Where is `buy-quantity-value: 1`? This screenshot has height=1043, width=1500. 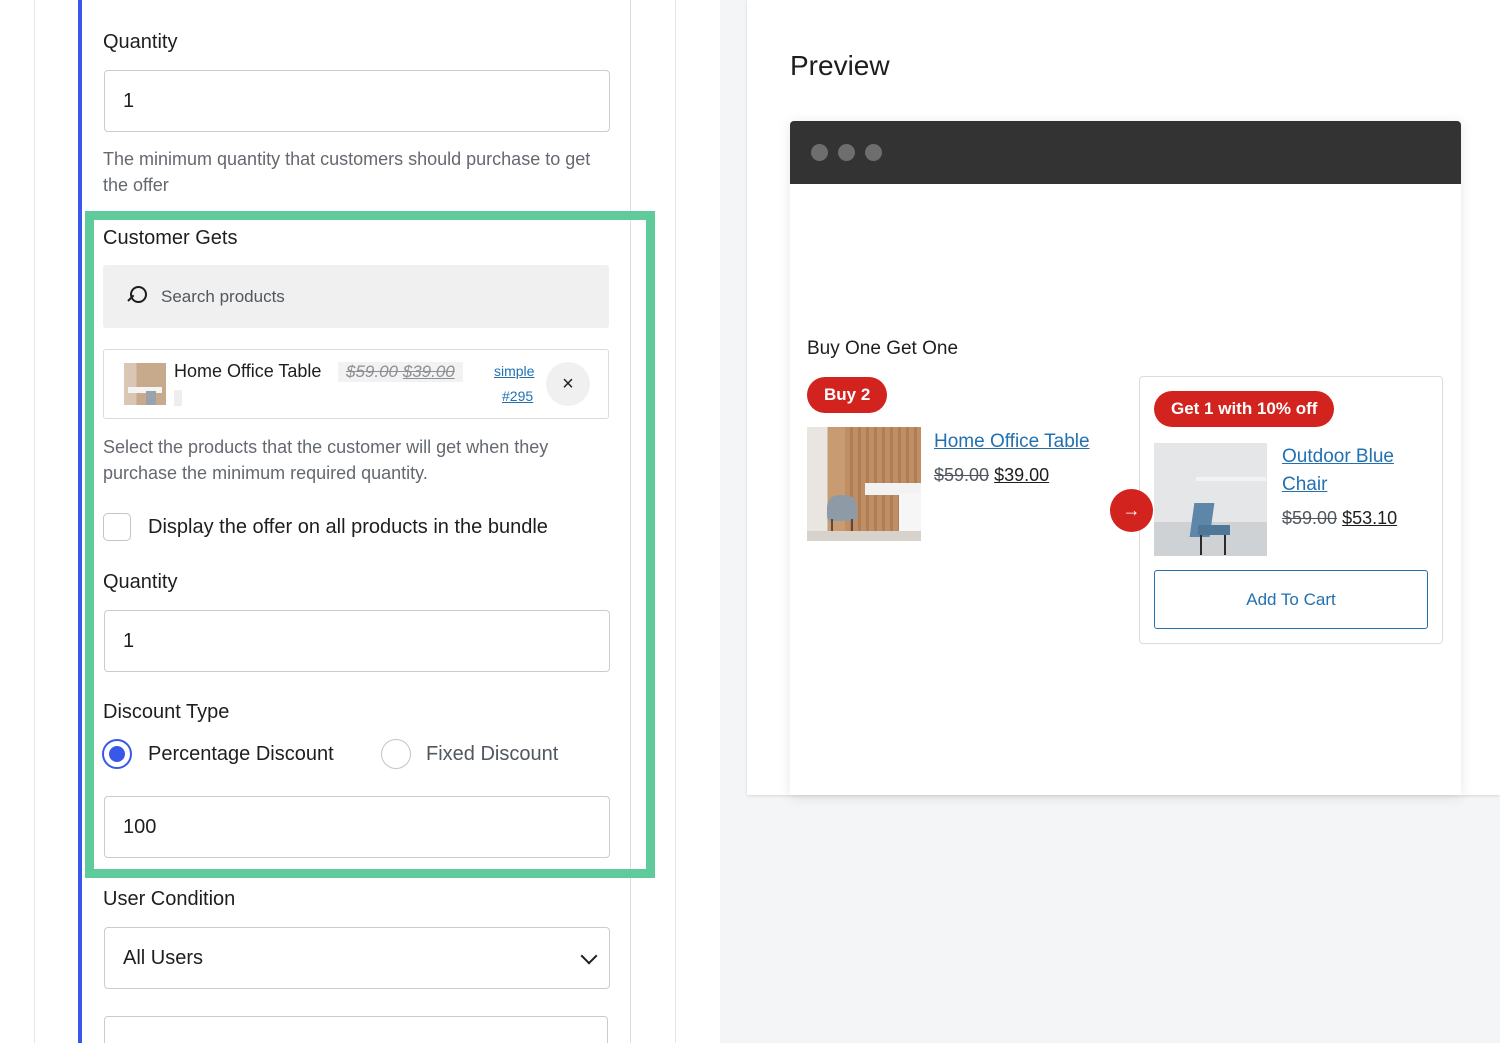 buy-quantity-value: 1 is located at coordinates (129, 100).